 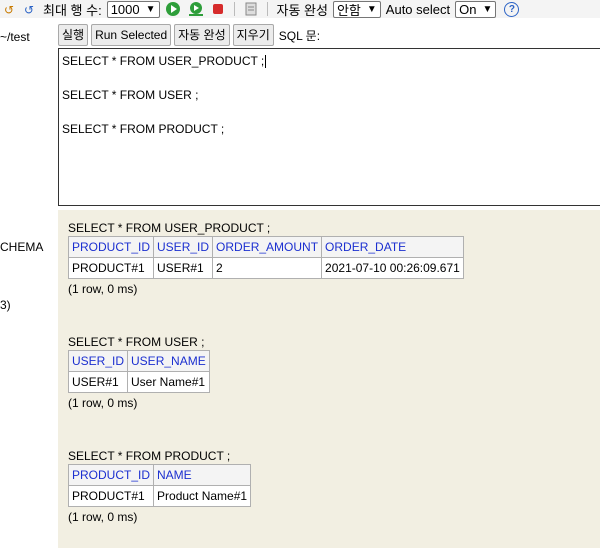 What do you see at coordinates (72, 10) in the screenshot?
I see `max-rows-label: 최대 행 수:` at bounding box center [72, 10].